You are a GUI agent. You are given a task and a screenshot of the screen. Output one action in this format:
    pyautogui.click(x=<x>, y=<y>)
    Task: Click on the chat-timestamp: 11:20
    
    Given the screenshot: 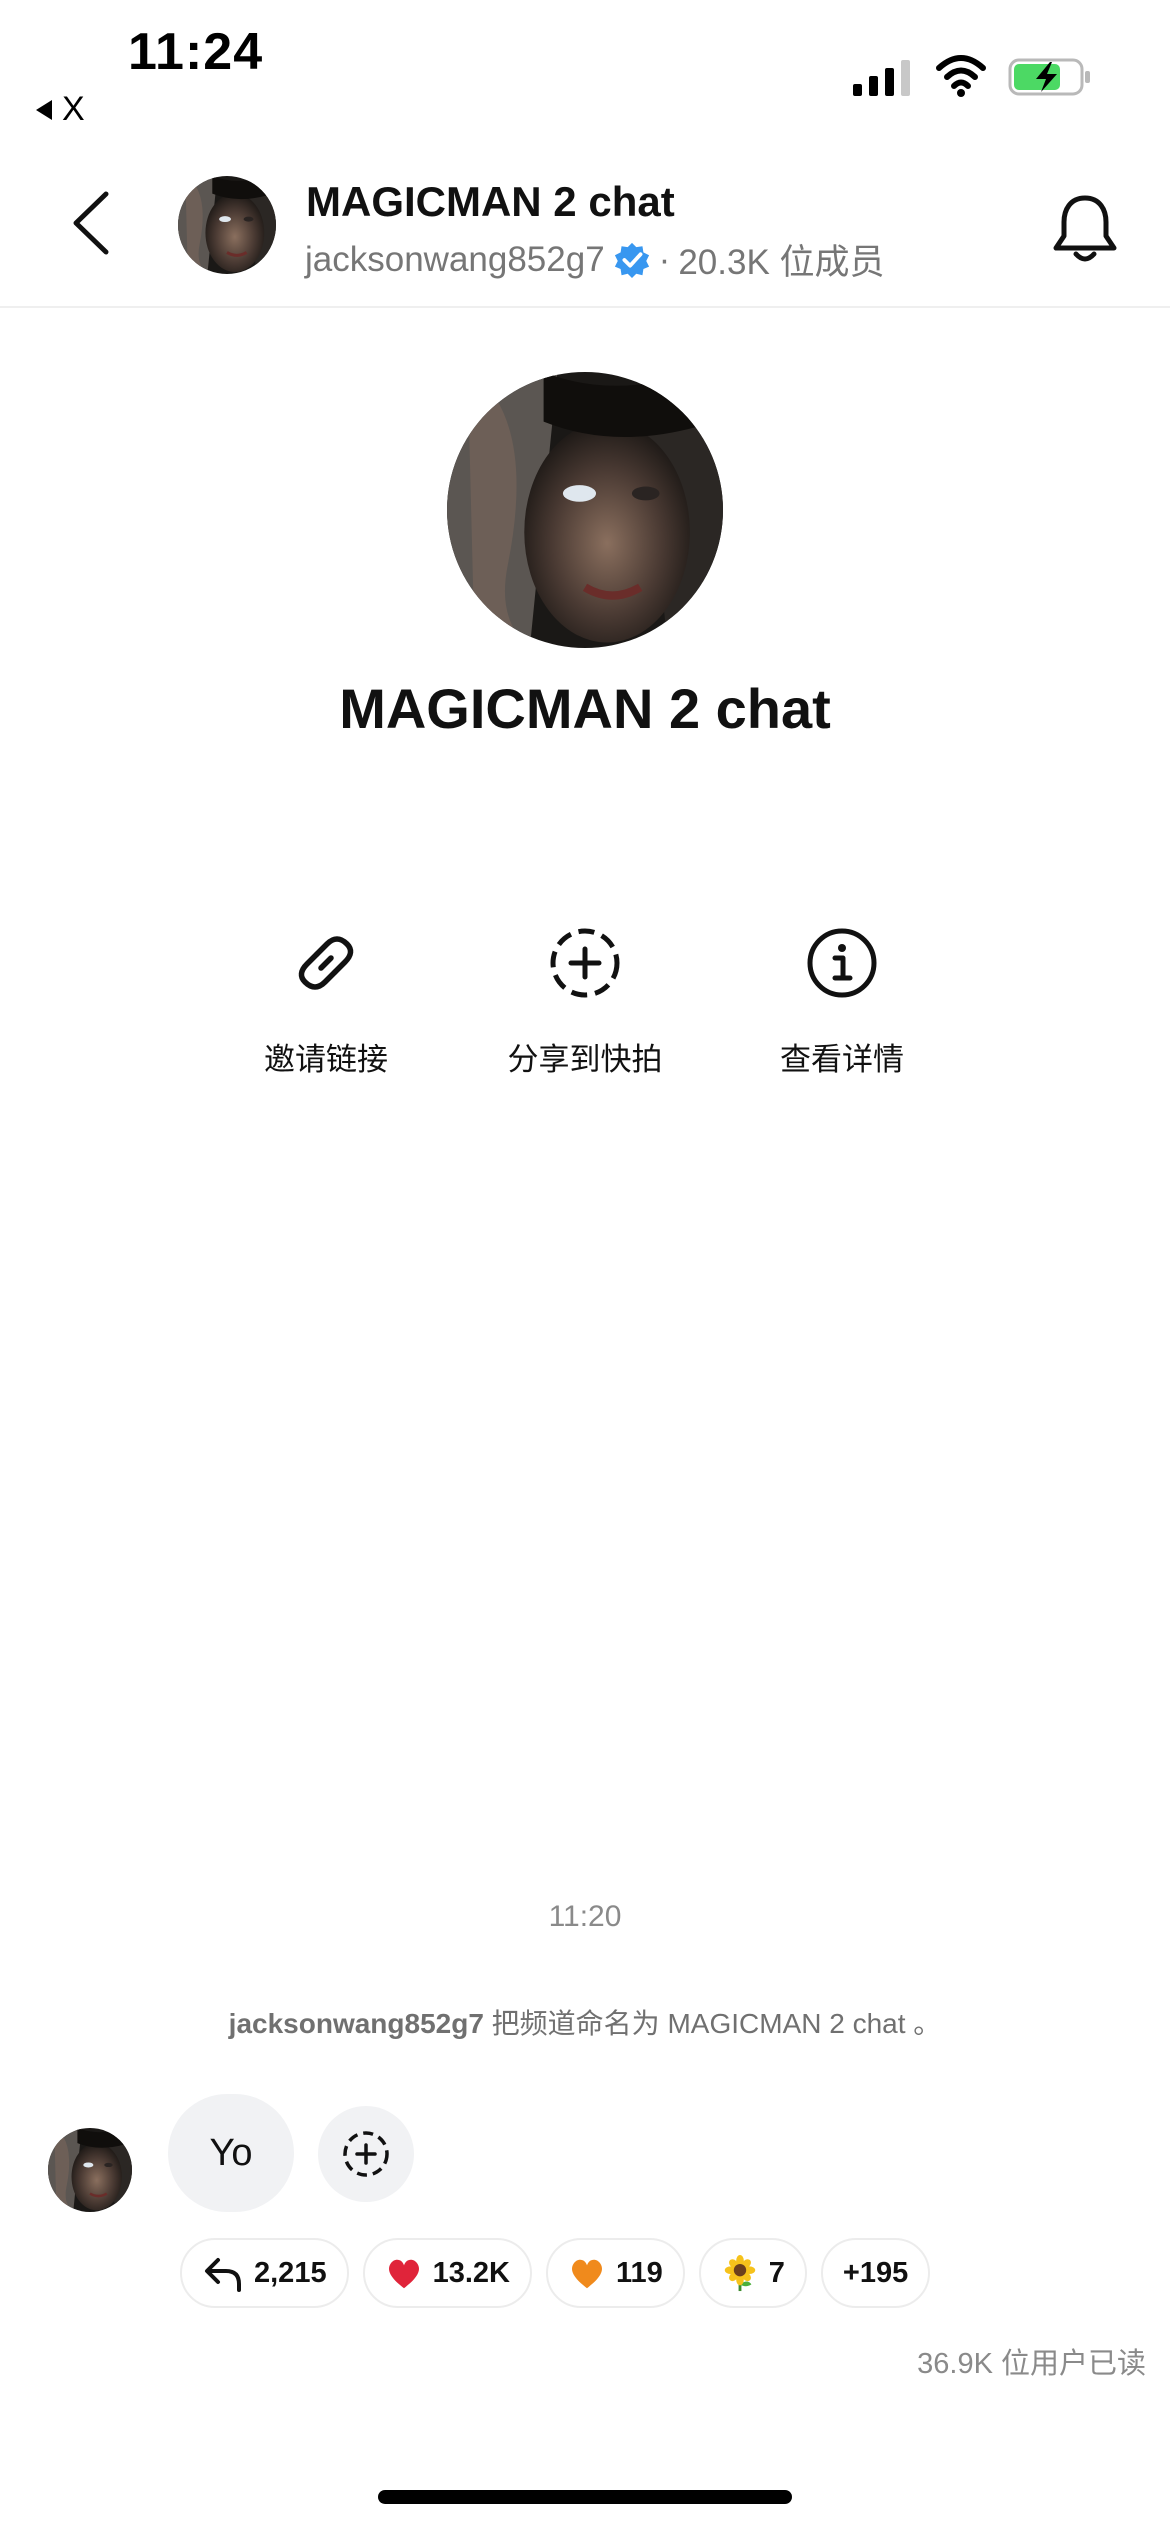 What is the action you would take?
    pyautogui.click(x=585, y=1916)
    